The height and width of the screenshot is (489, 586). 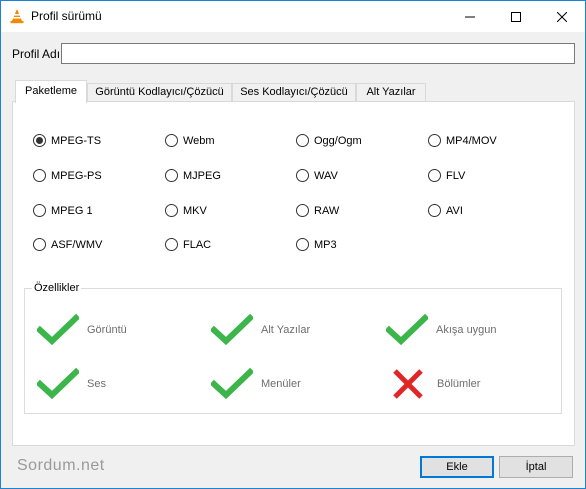 What do you see at coordinates (293, 16) in the screenshot?
I see `title-bar: Profil sürümü` at bounding box center [293, 16].